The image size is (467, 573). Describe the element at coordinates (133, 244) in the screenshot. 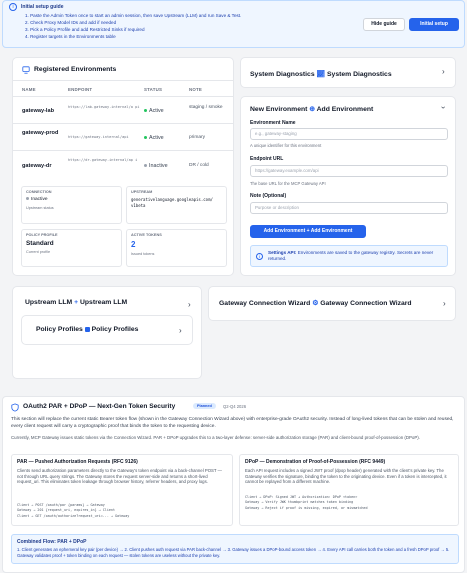

I see `tokens-value: 2` at that location.